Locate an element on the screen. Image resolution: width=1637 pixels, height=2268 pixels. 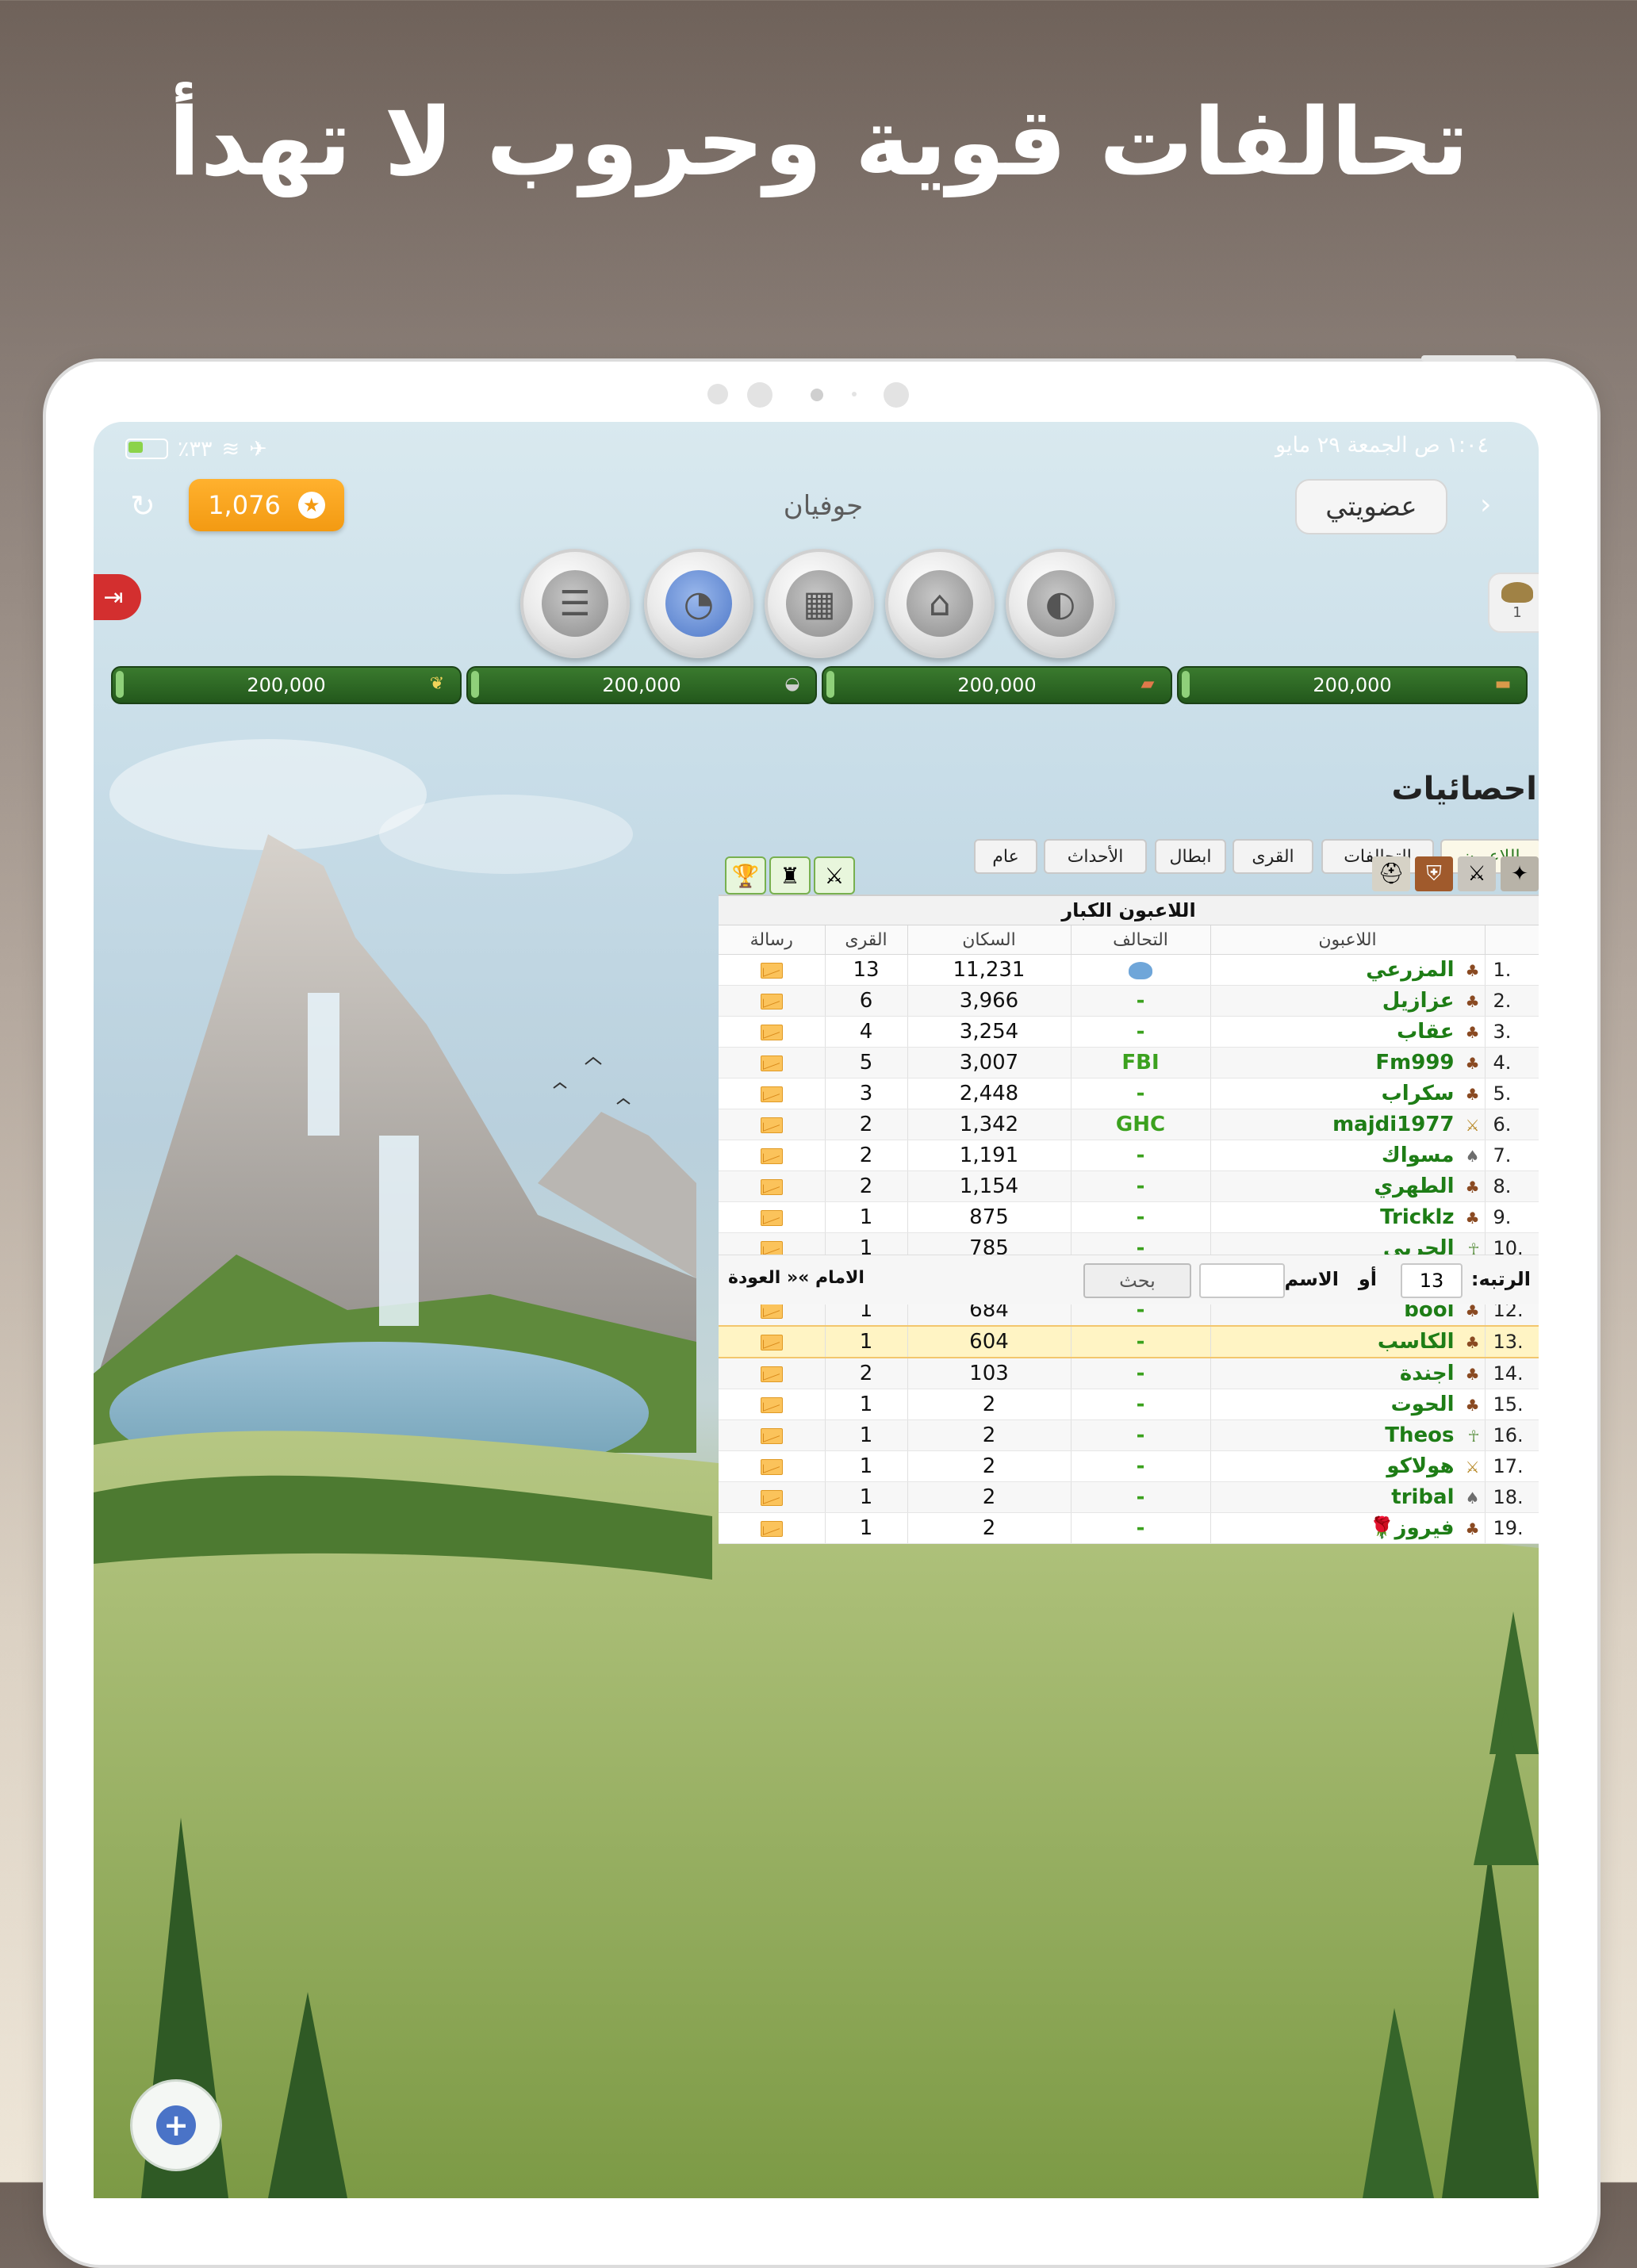
player-name: الحوت is located at coordinates (1423, 1404).